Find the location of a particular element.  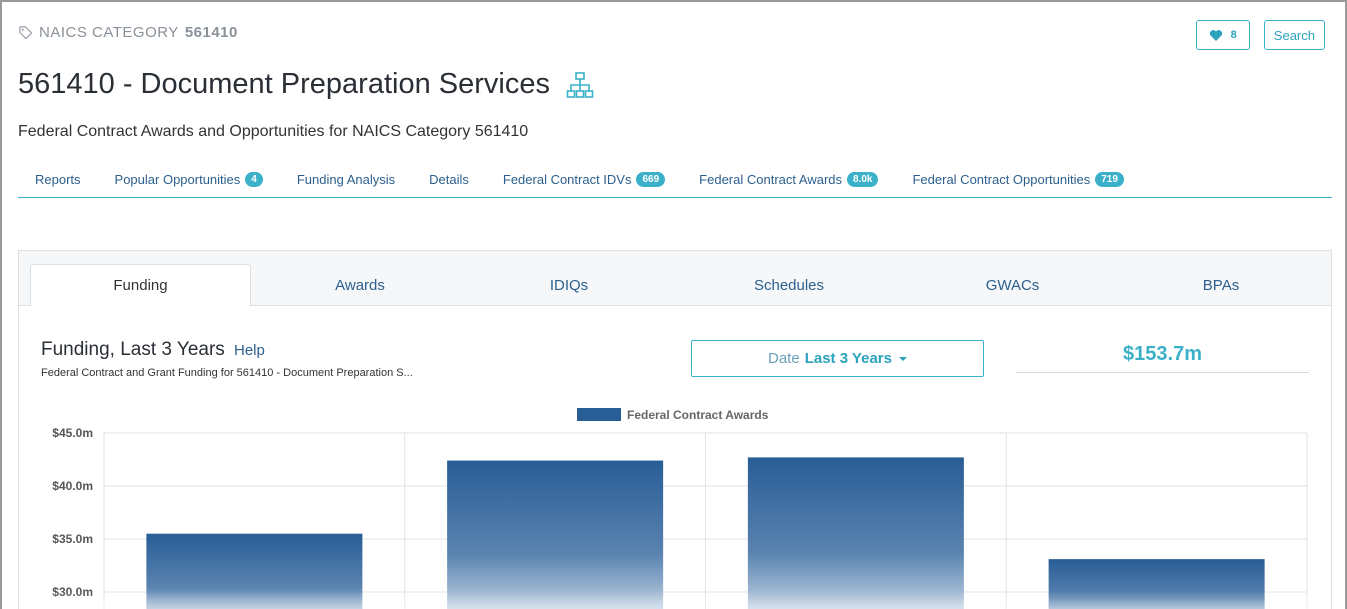

category-code: 561410 is located at coordinates (211, 32).